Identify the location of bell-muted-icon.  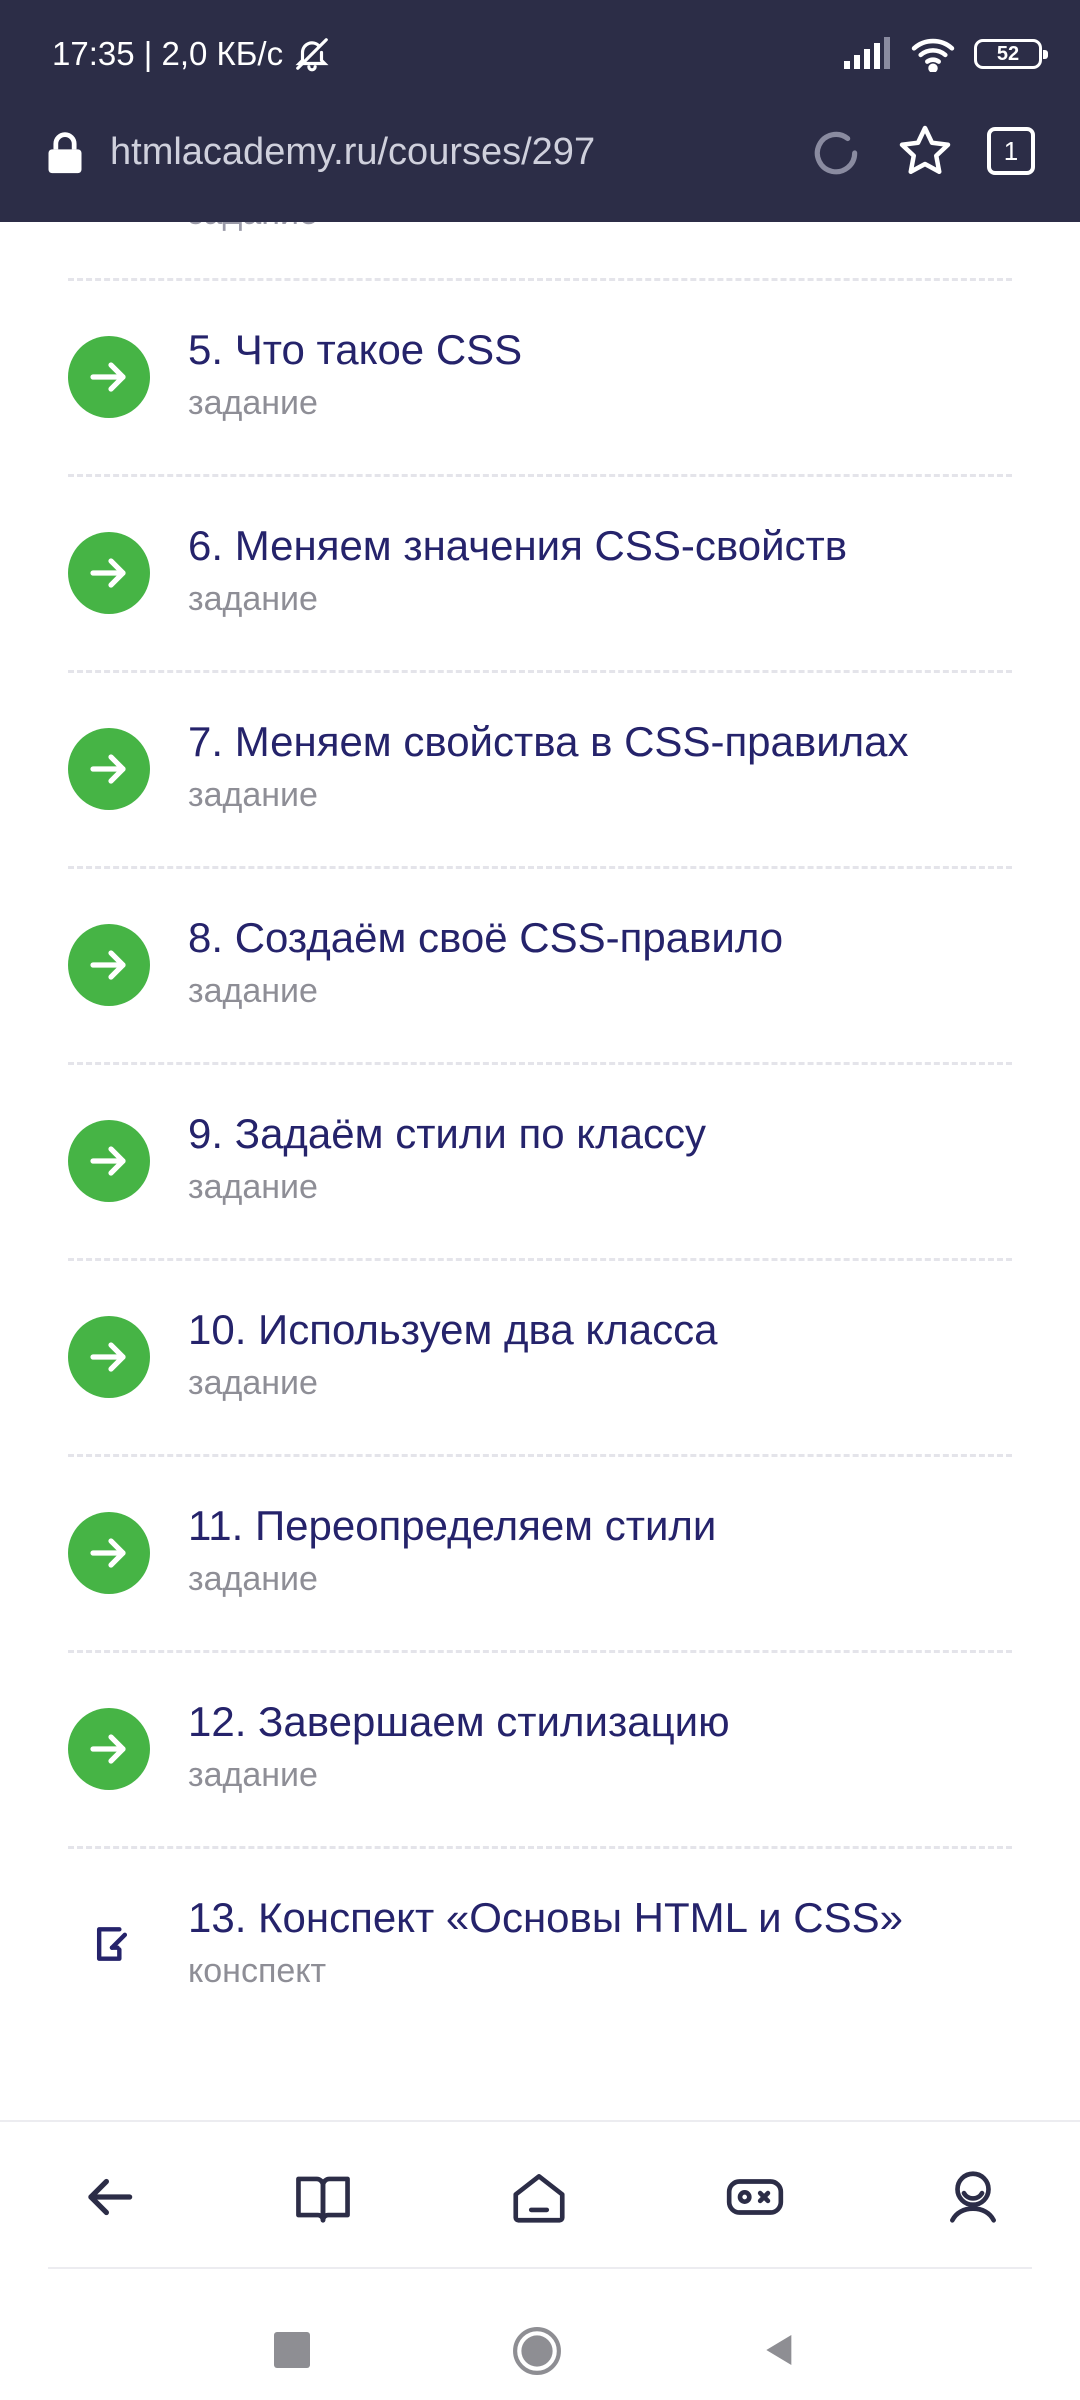
(312, 55).